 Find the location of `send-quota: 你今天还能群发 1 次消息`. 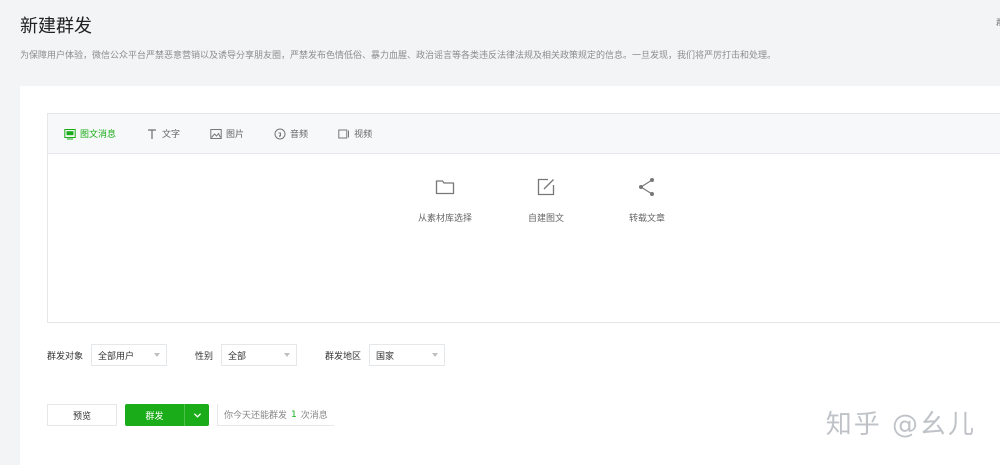

send-quota: 你今天还能群发 1 次消息 is located at coordinates (275, 415).